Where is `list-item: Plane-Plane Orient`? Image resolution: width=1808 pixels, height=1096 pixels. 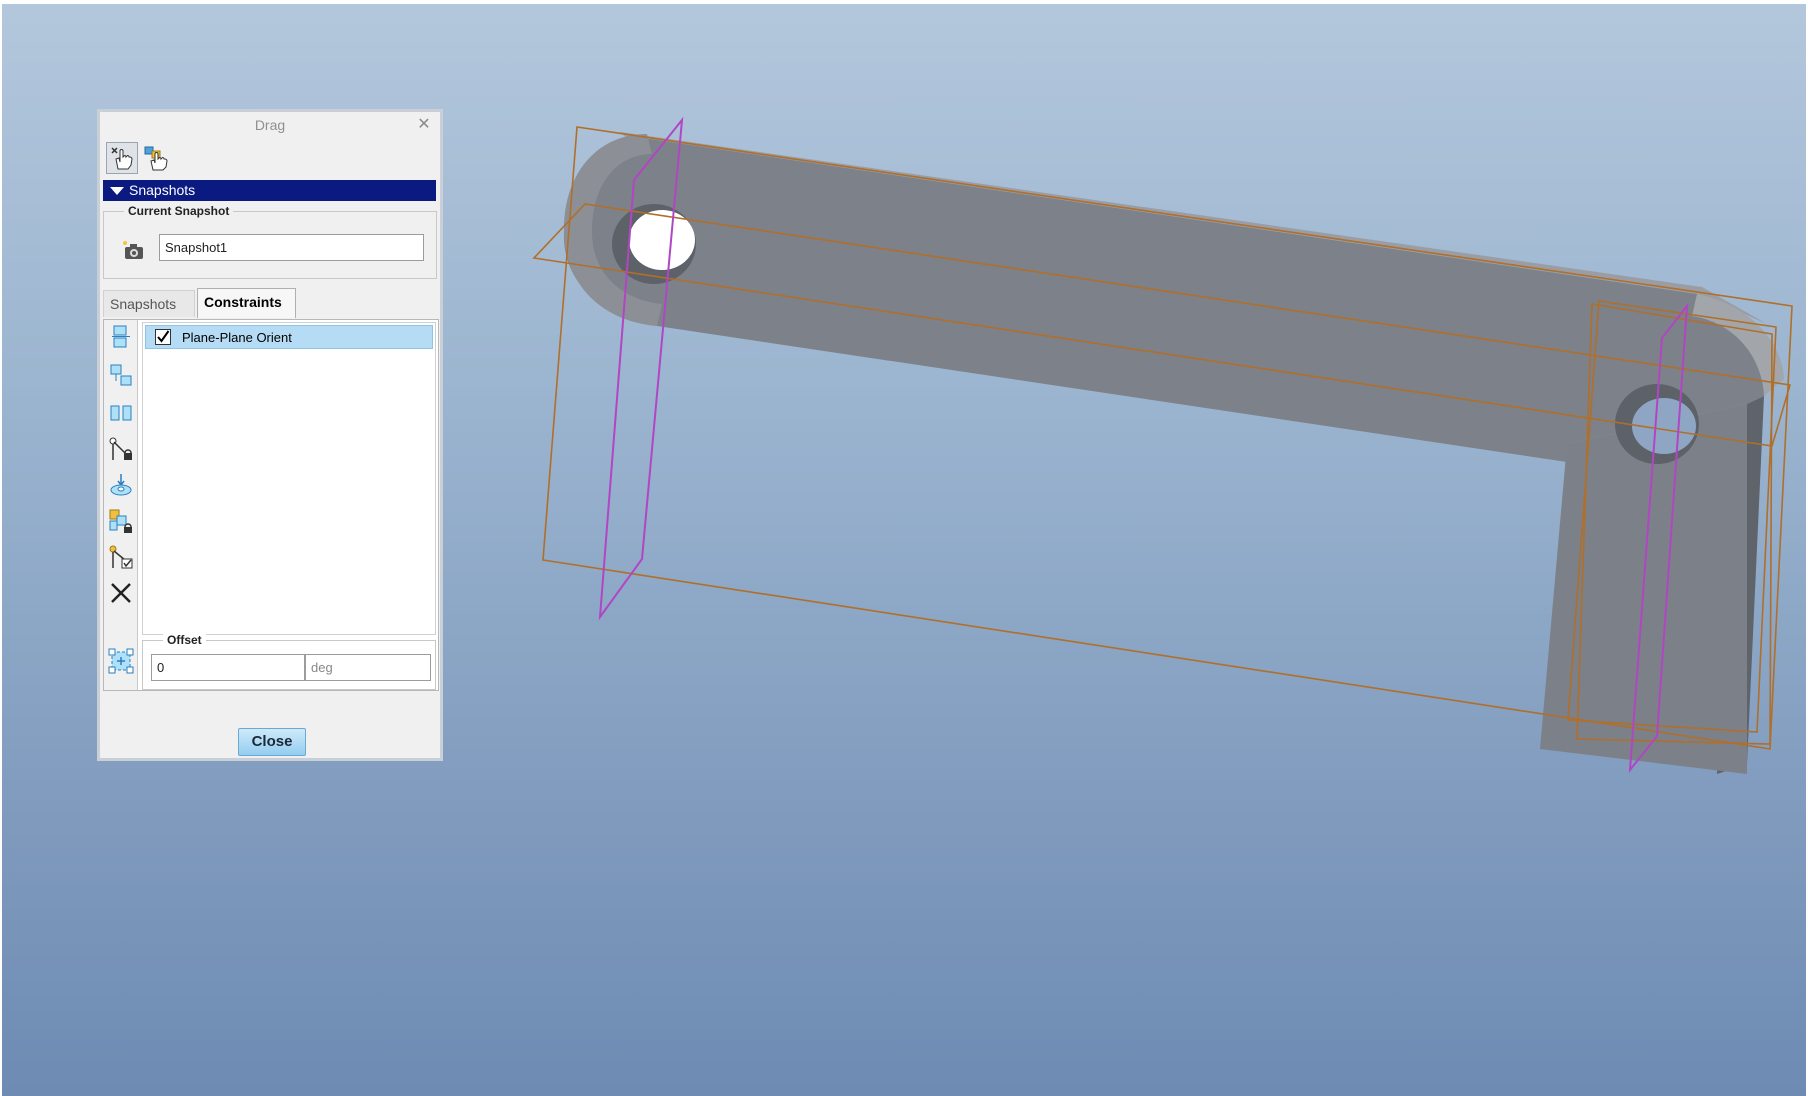 list-item: Plane-Plane Orient is located at coordinates (289, 337).